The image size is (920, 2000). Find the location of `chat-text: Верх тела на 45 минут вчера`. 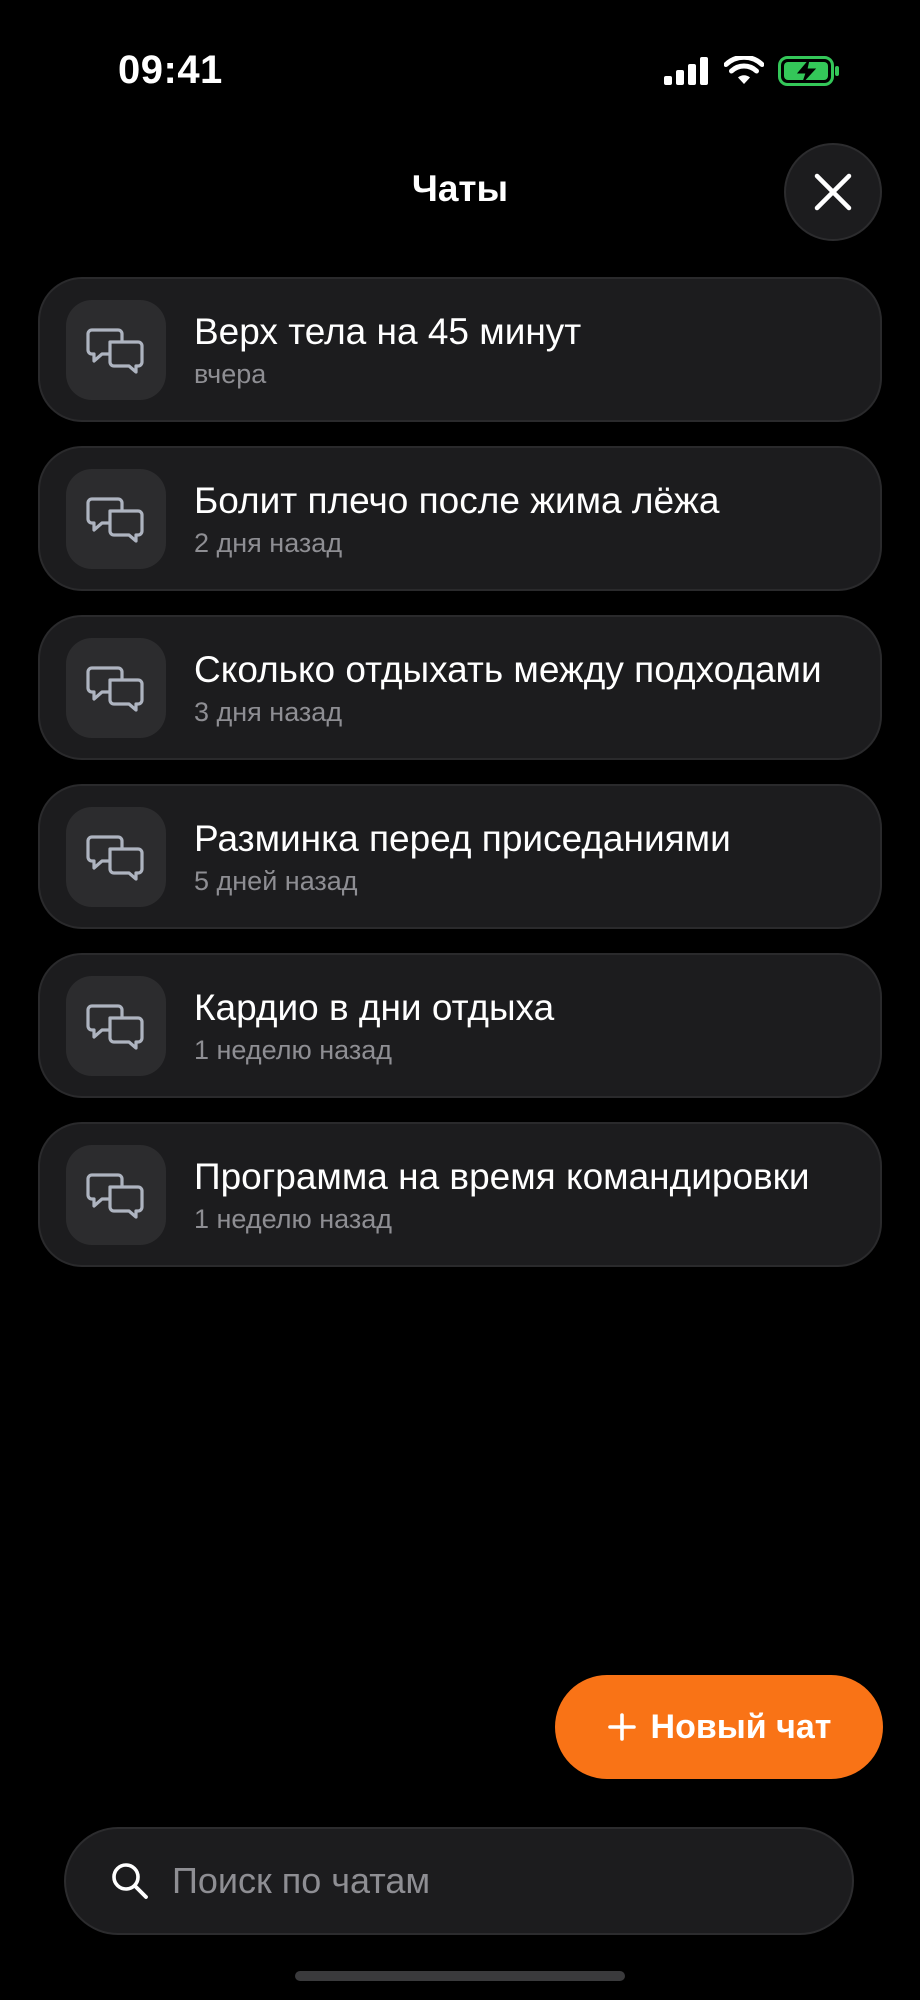

chat-text: Верх тела на 45 минут вчера is located at coordinates (537, 349).